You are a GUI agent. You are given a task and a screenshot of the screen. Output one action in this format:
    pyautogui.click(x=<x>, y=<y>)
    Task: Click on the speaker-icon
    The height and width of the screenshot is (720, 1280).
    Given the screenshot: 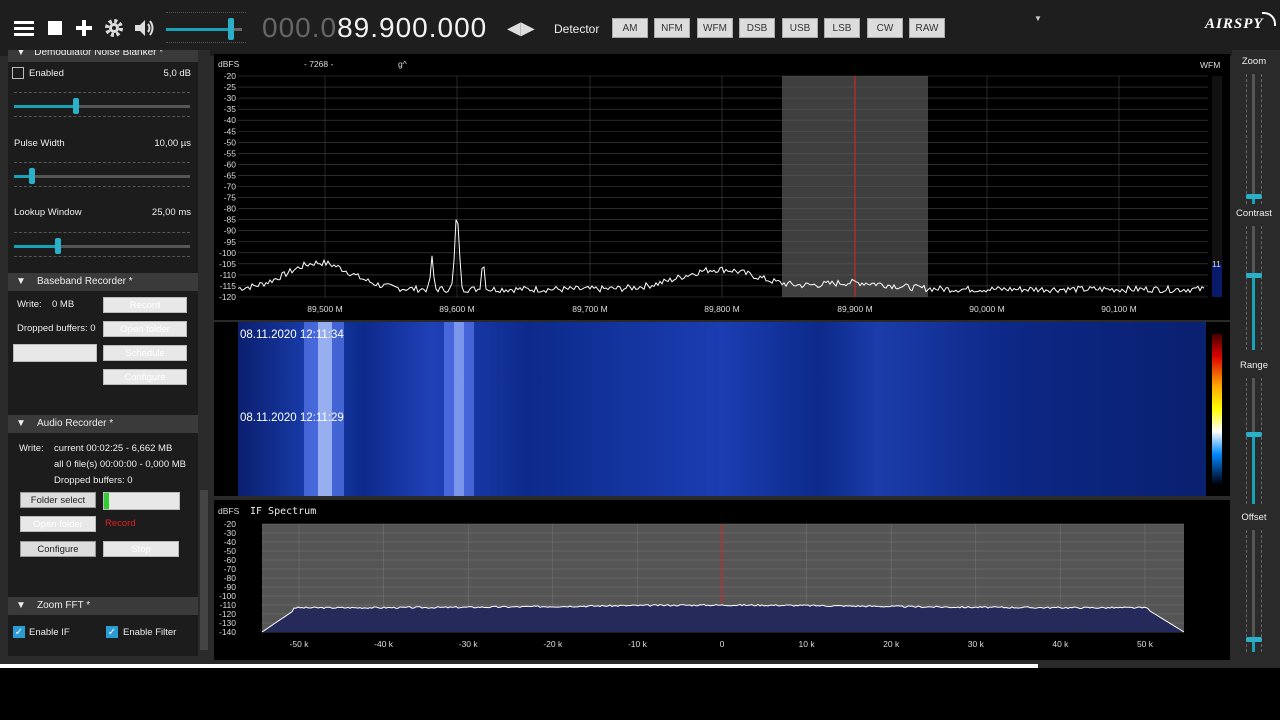 What is the action you would take?
    pyautogui.click(x=144, y=28)
    